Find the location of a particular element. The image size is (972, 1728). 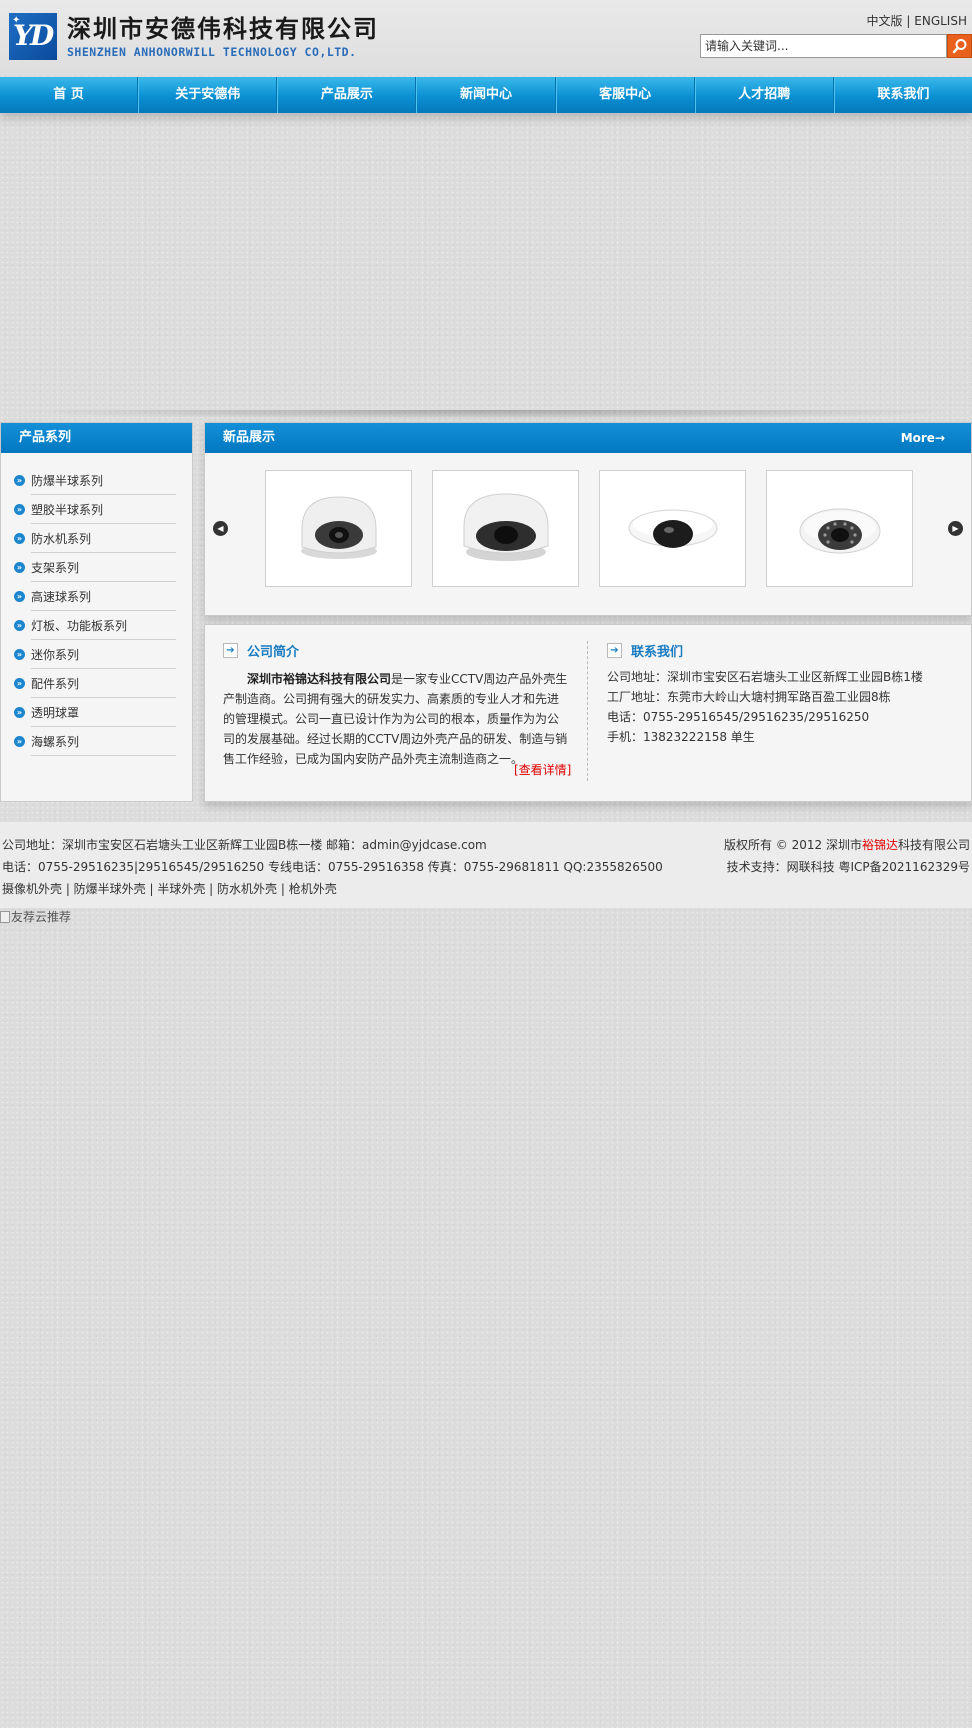

search-icon is located at coordinates (959, 46).